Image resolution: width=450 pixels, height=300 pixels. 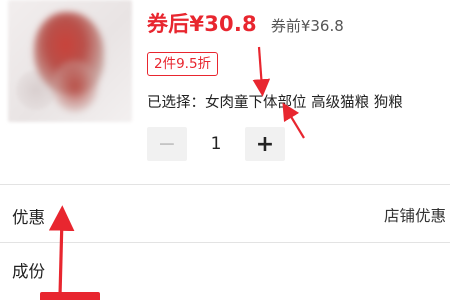 I want to click on discount-badge: 2件9.5折, so click(x=183, y=64).